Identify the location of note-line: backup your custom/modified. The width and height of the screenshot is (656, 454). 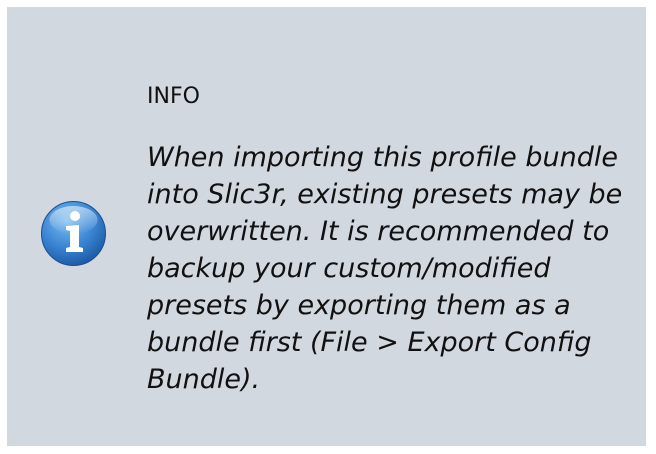
(349, 268).